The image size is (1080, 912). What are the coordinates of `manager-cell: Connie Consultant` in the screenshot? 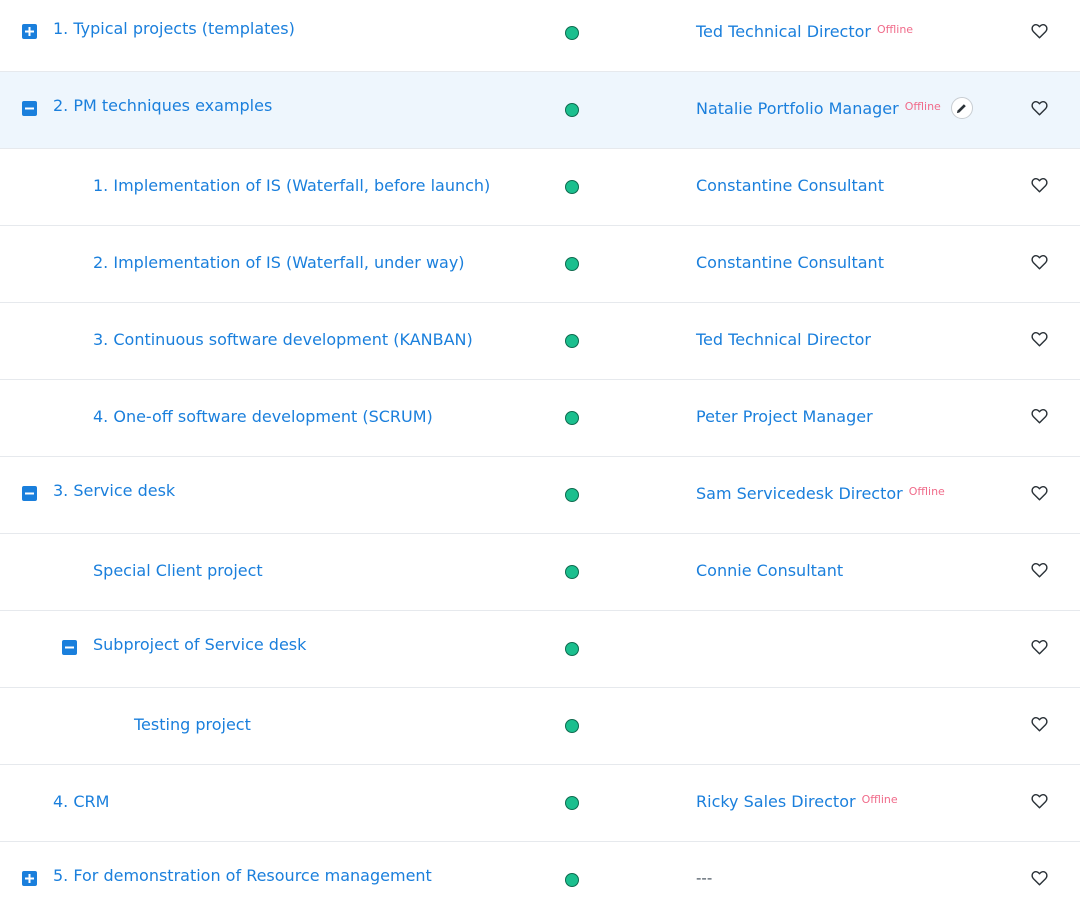 It's located at (769, 570).